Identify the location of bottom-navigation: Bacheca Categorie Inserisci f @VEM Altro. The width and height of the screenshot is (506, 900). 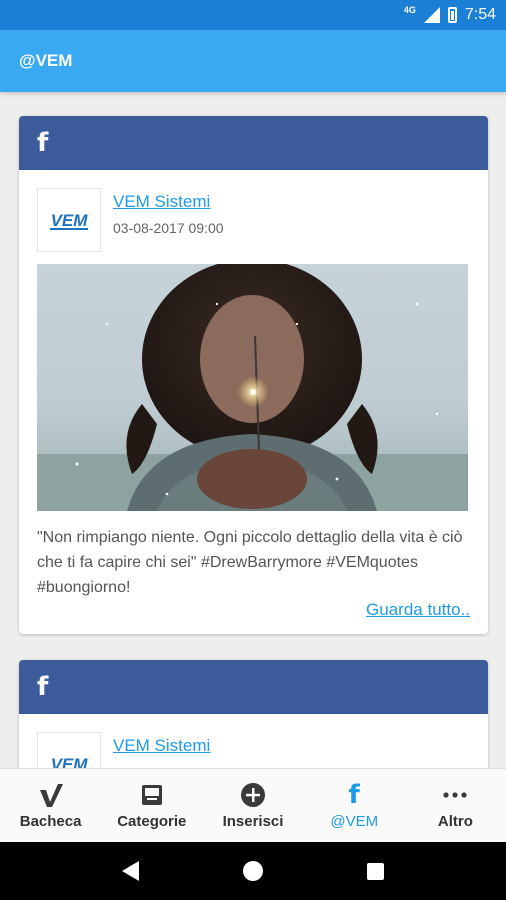
(253, 805).